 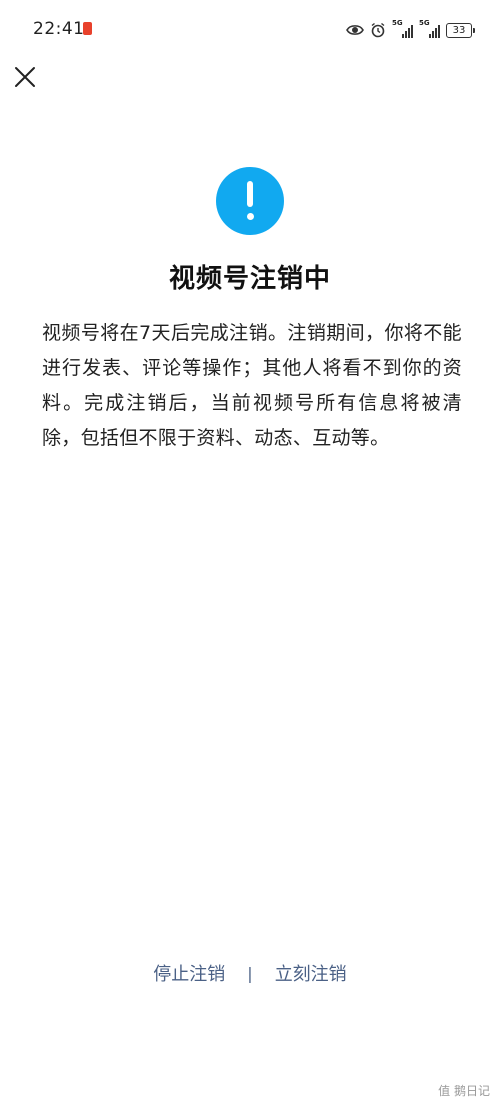 I want to click on bottom-actions: 停止注销 | 立刻注销, so click(x=250, y=973).